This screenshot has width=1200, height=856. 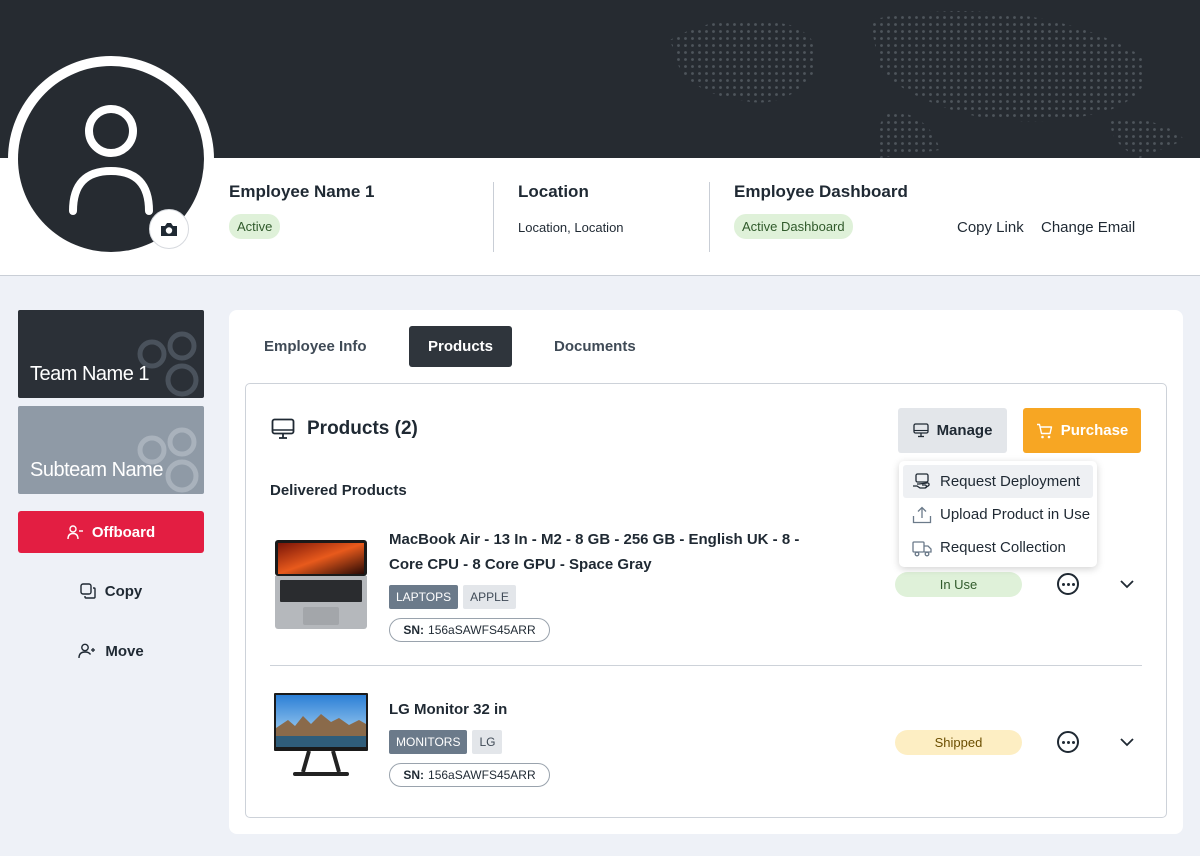 What do you see at coordinates (75, 531) in the screenshot?
I see `user-remove-icon` at bounding box center [75, 531].